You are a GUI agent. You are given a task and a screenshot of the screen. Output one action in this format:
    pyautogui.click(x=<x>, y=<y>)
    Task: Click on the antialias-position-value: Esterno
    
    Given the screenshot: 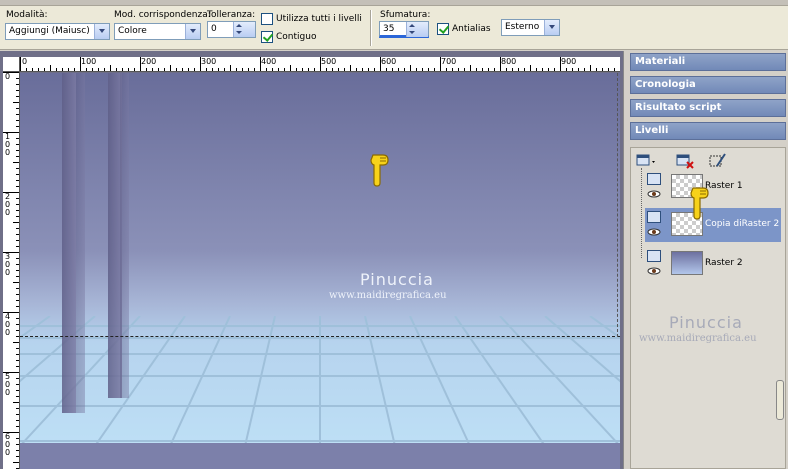 What is the action you would take?
    pyautogui.click(x=522, y=27)
    